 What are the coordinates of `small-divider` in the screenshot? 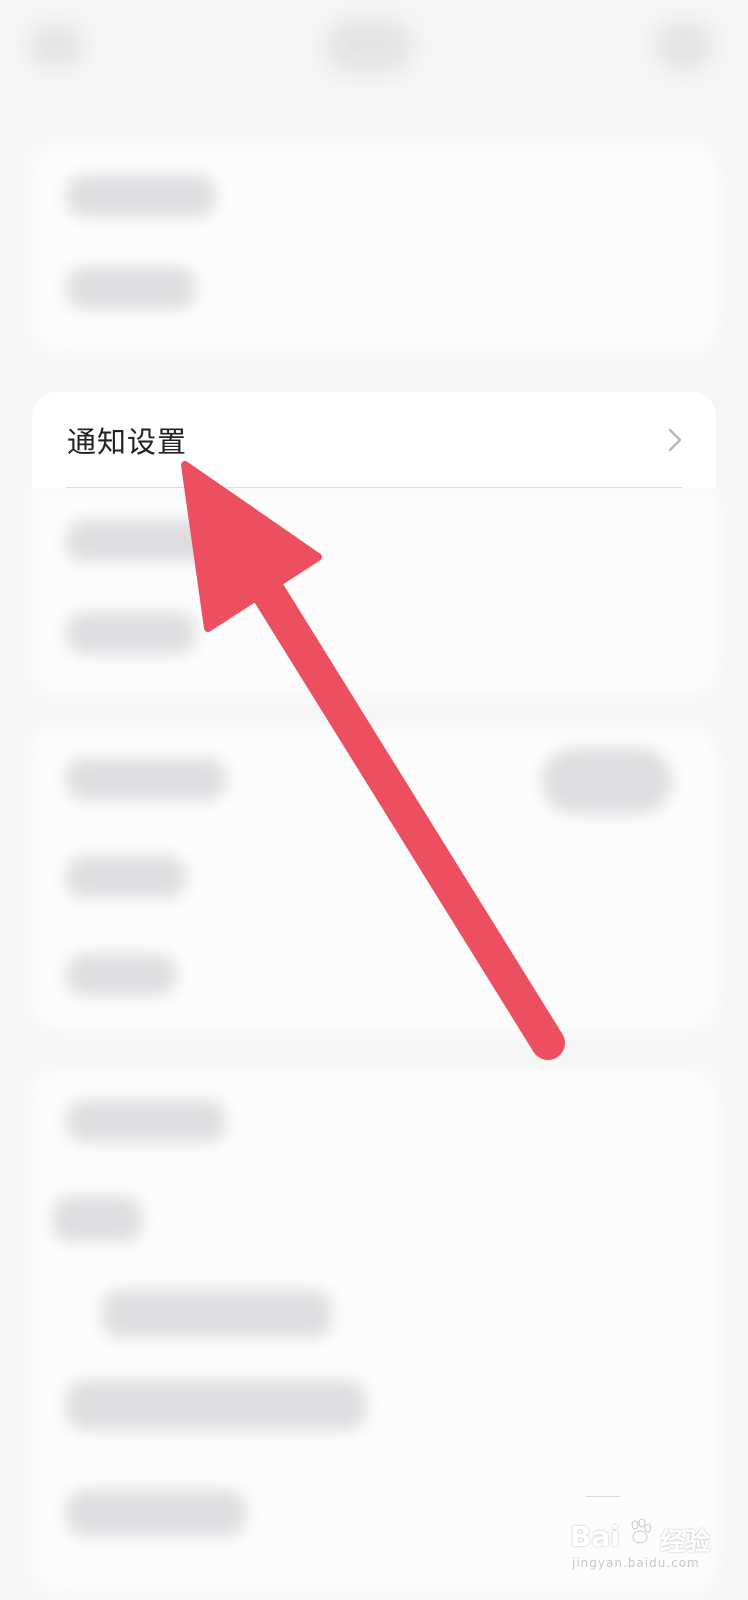 It's located at (603, 1496).